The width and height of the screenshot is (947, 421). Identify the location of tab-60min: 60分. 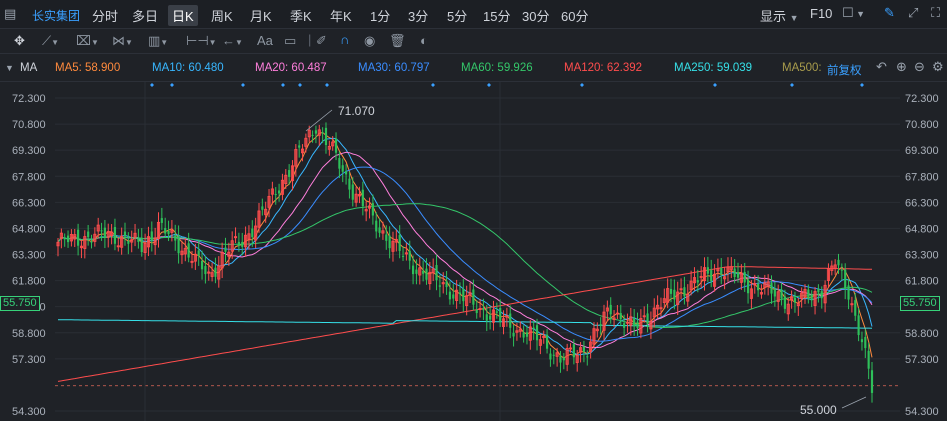
(574, 15).